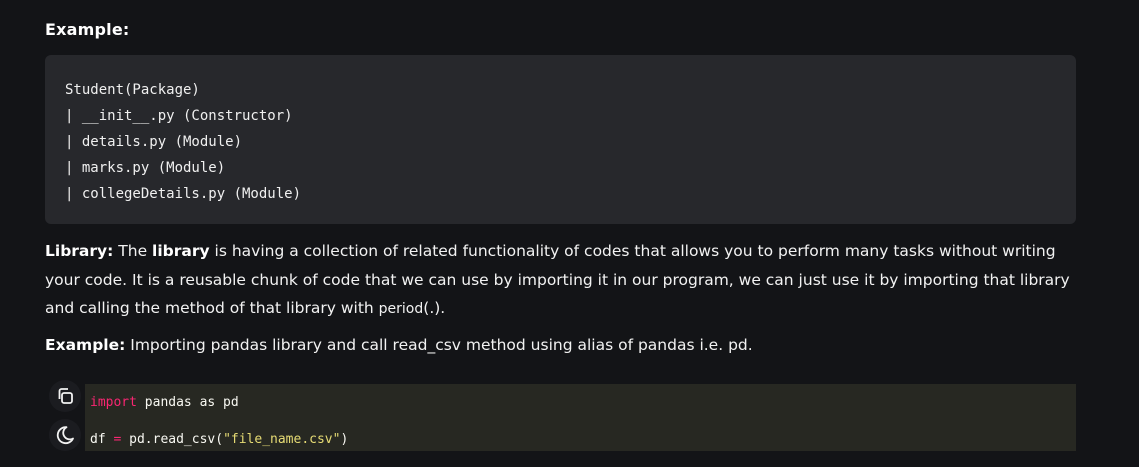 The image size is (1139, 467). Describe the element at coordinates (113, 402) in the screenshot. I see `keyword-import: import` at that location.